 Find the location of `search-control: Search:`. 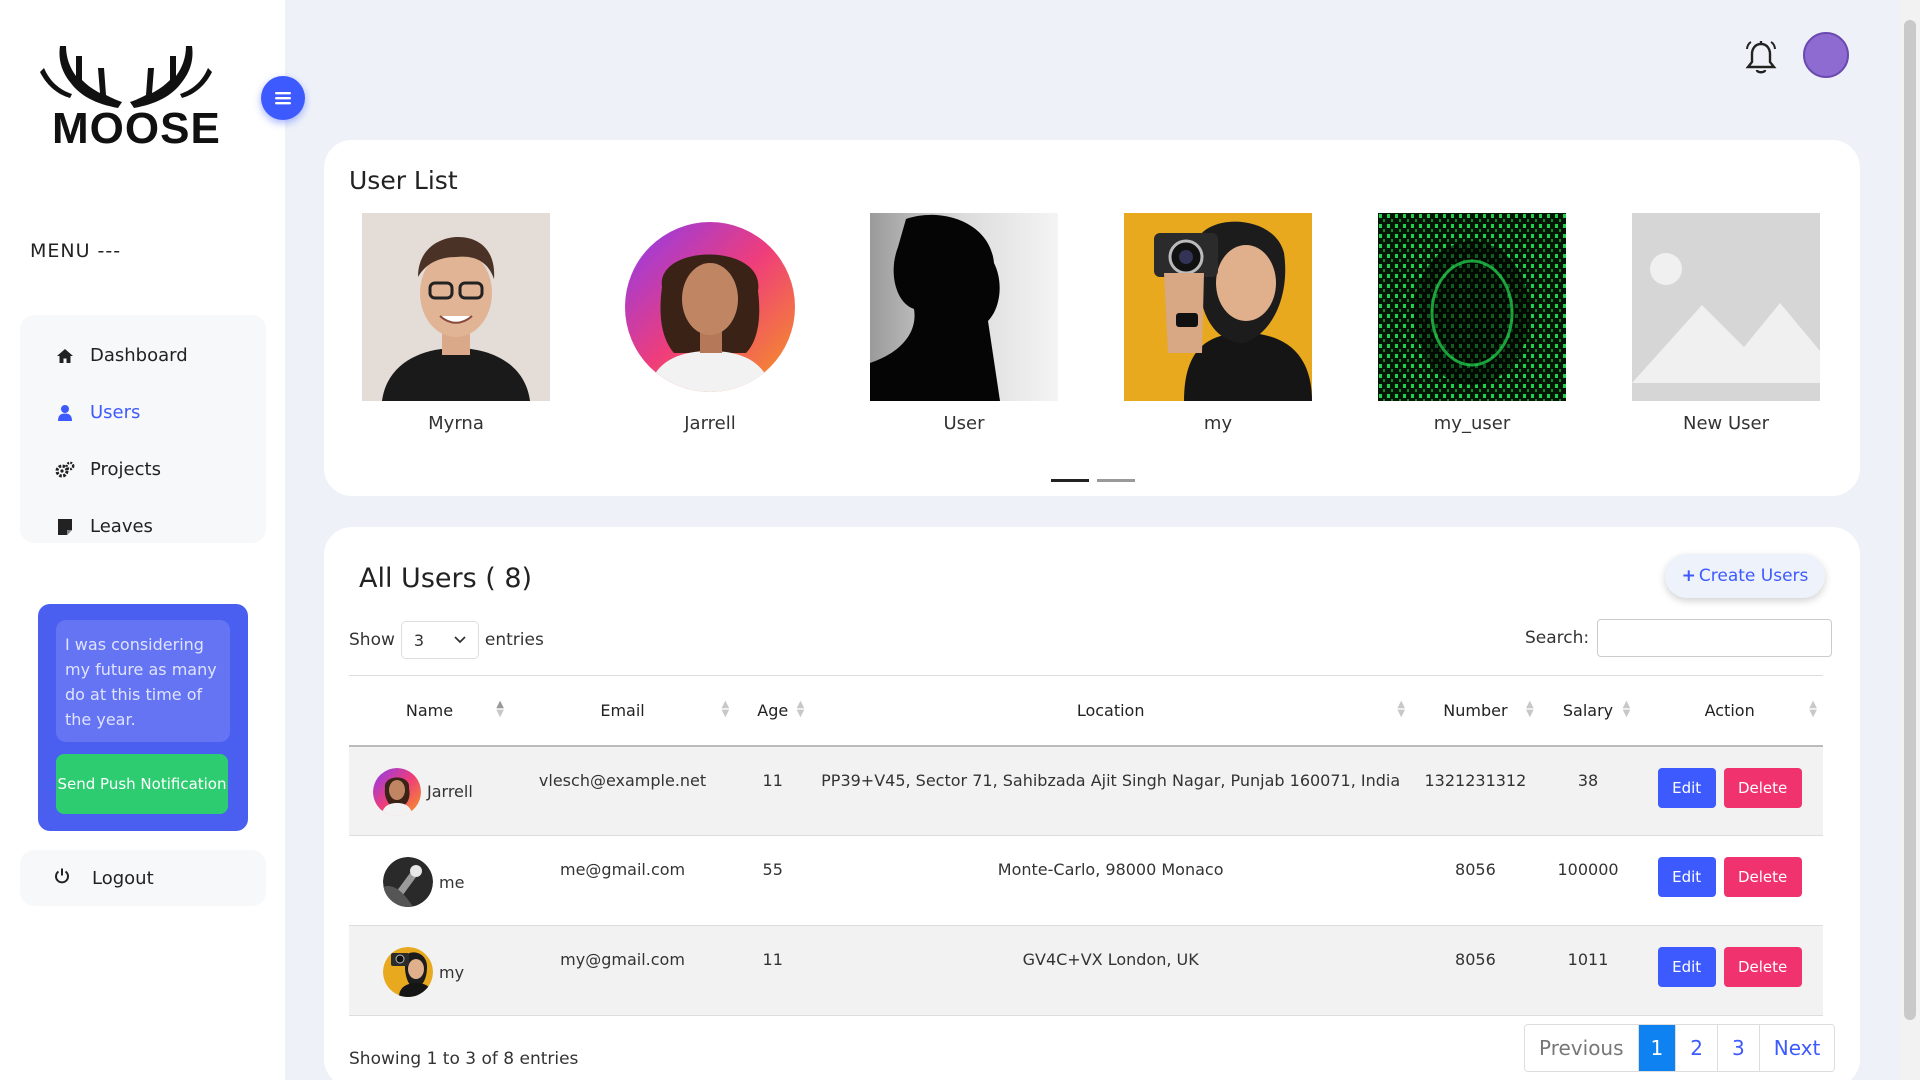

search-control: Search: is located at coordinates (1679, 638).